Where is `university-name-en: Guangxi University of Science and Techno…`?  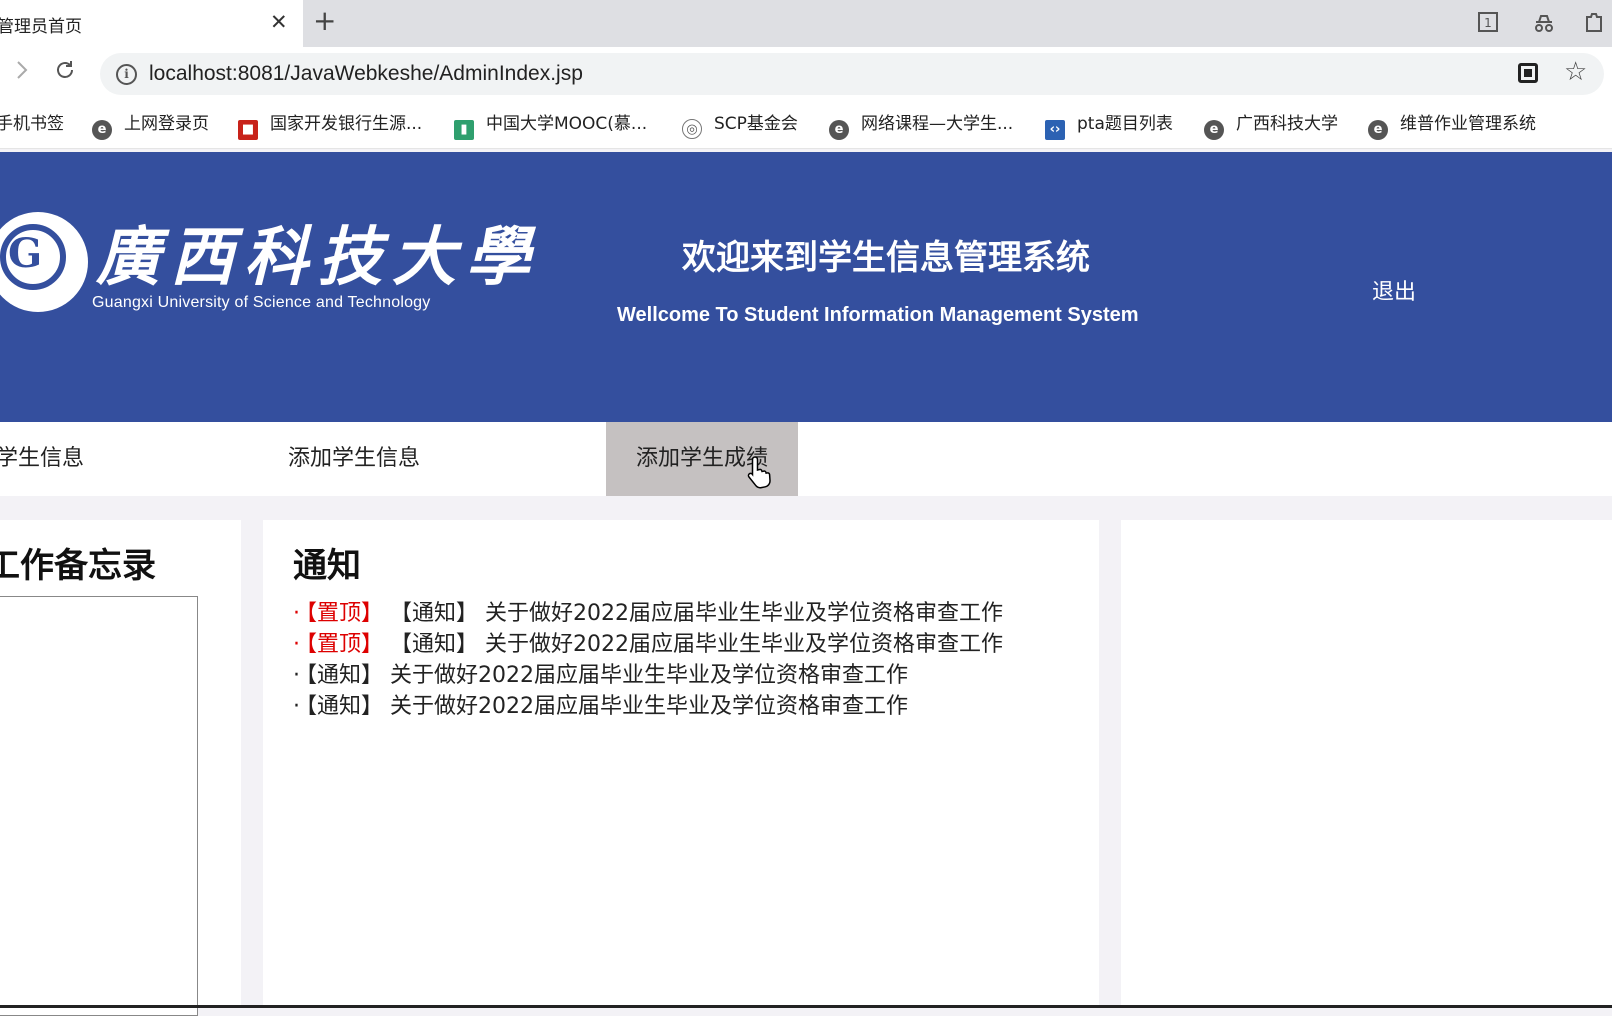
university-name-en: Guangxi University of Science and Techno… is located at coordinates (261, 302).